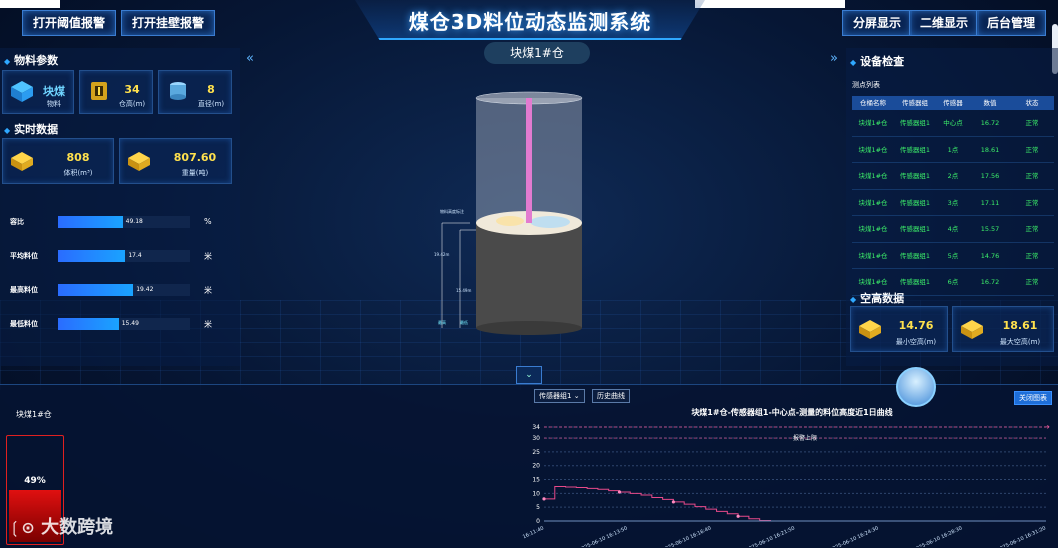 This screenshot has width=1058, height=548. Describe the element at coordinates (536, 493) in the screenshot. I see `y-tick-label: 10` at that location.